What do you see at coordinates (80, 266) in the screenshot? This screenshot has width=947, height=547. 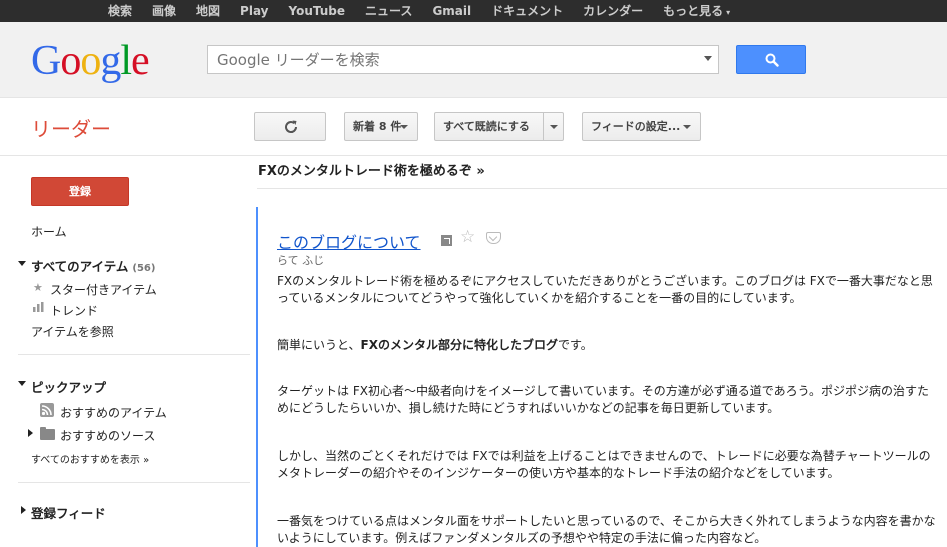 I see `all-items-label: すべてのアイテム` at bounding box center [80, 266].